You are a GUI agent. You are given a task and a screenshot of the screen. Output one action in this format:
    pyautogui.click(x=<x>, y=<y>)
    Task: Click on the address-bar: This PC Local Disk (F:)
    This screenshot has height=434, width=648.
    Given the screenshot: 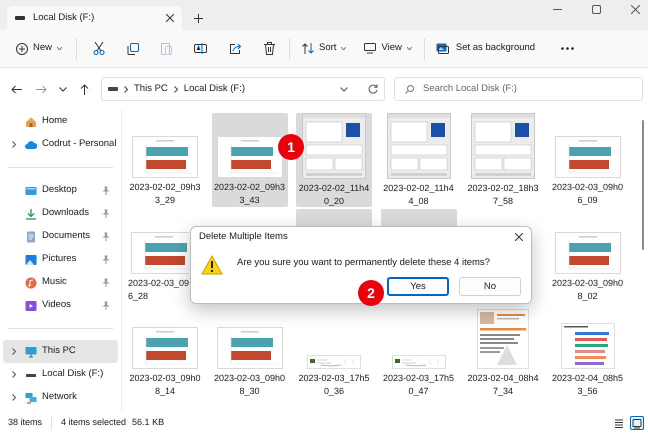 What is the action you would take?
    pyautogui.click(x=243, y=89)
    